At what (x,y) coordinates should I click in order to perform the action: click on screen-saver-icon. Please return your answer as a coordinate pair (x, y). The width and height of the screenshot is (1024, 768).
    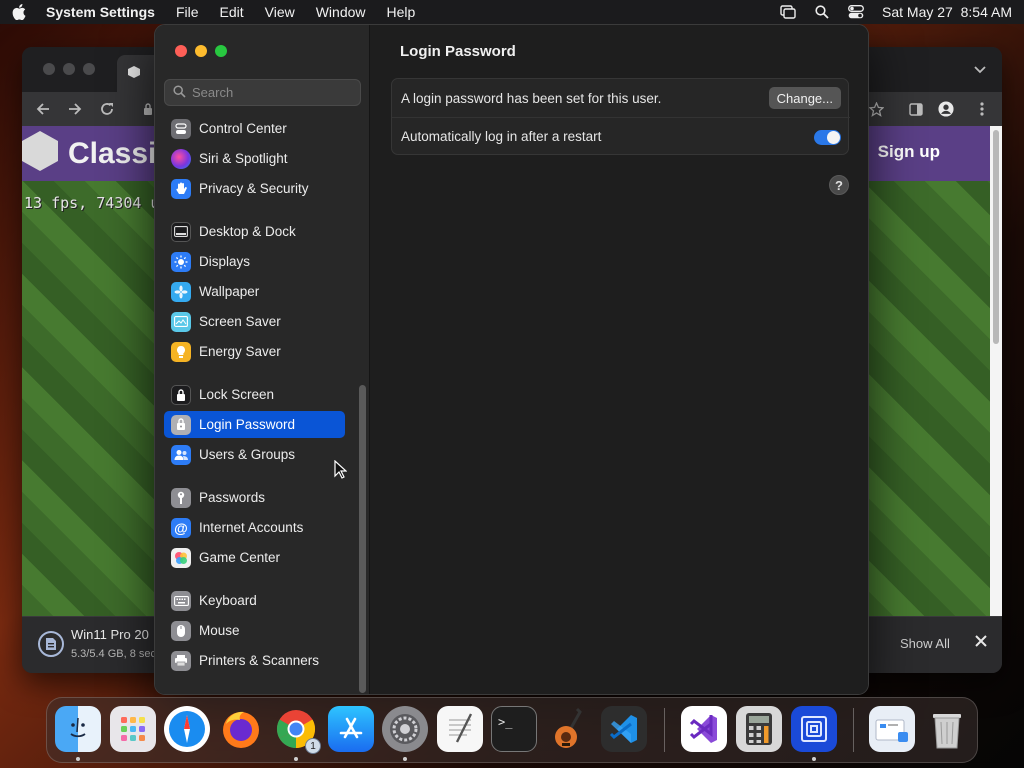
    Looking at the image, I should click on (181, 321).